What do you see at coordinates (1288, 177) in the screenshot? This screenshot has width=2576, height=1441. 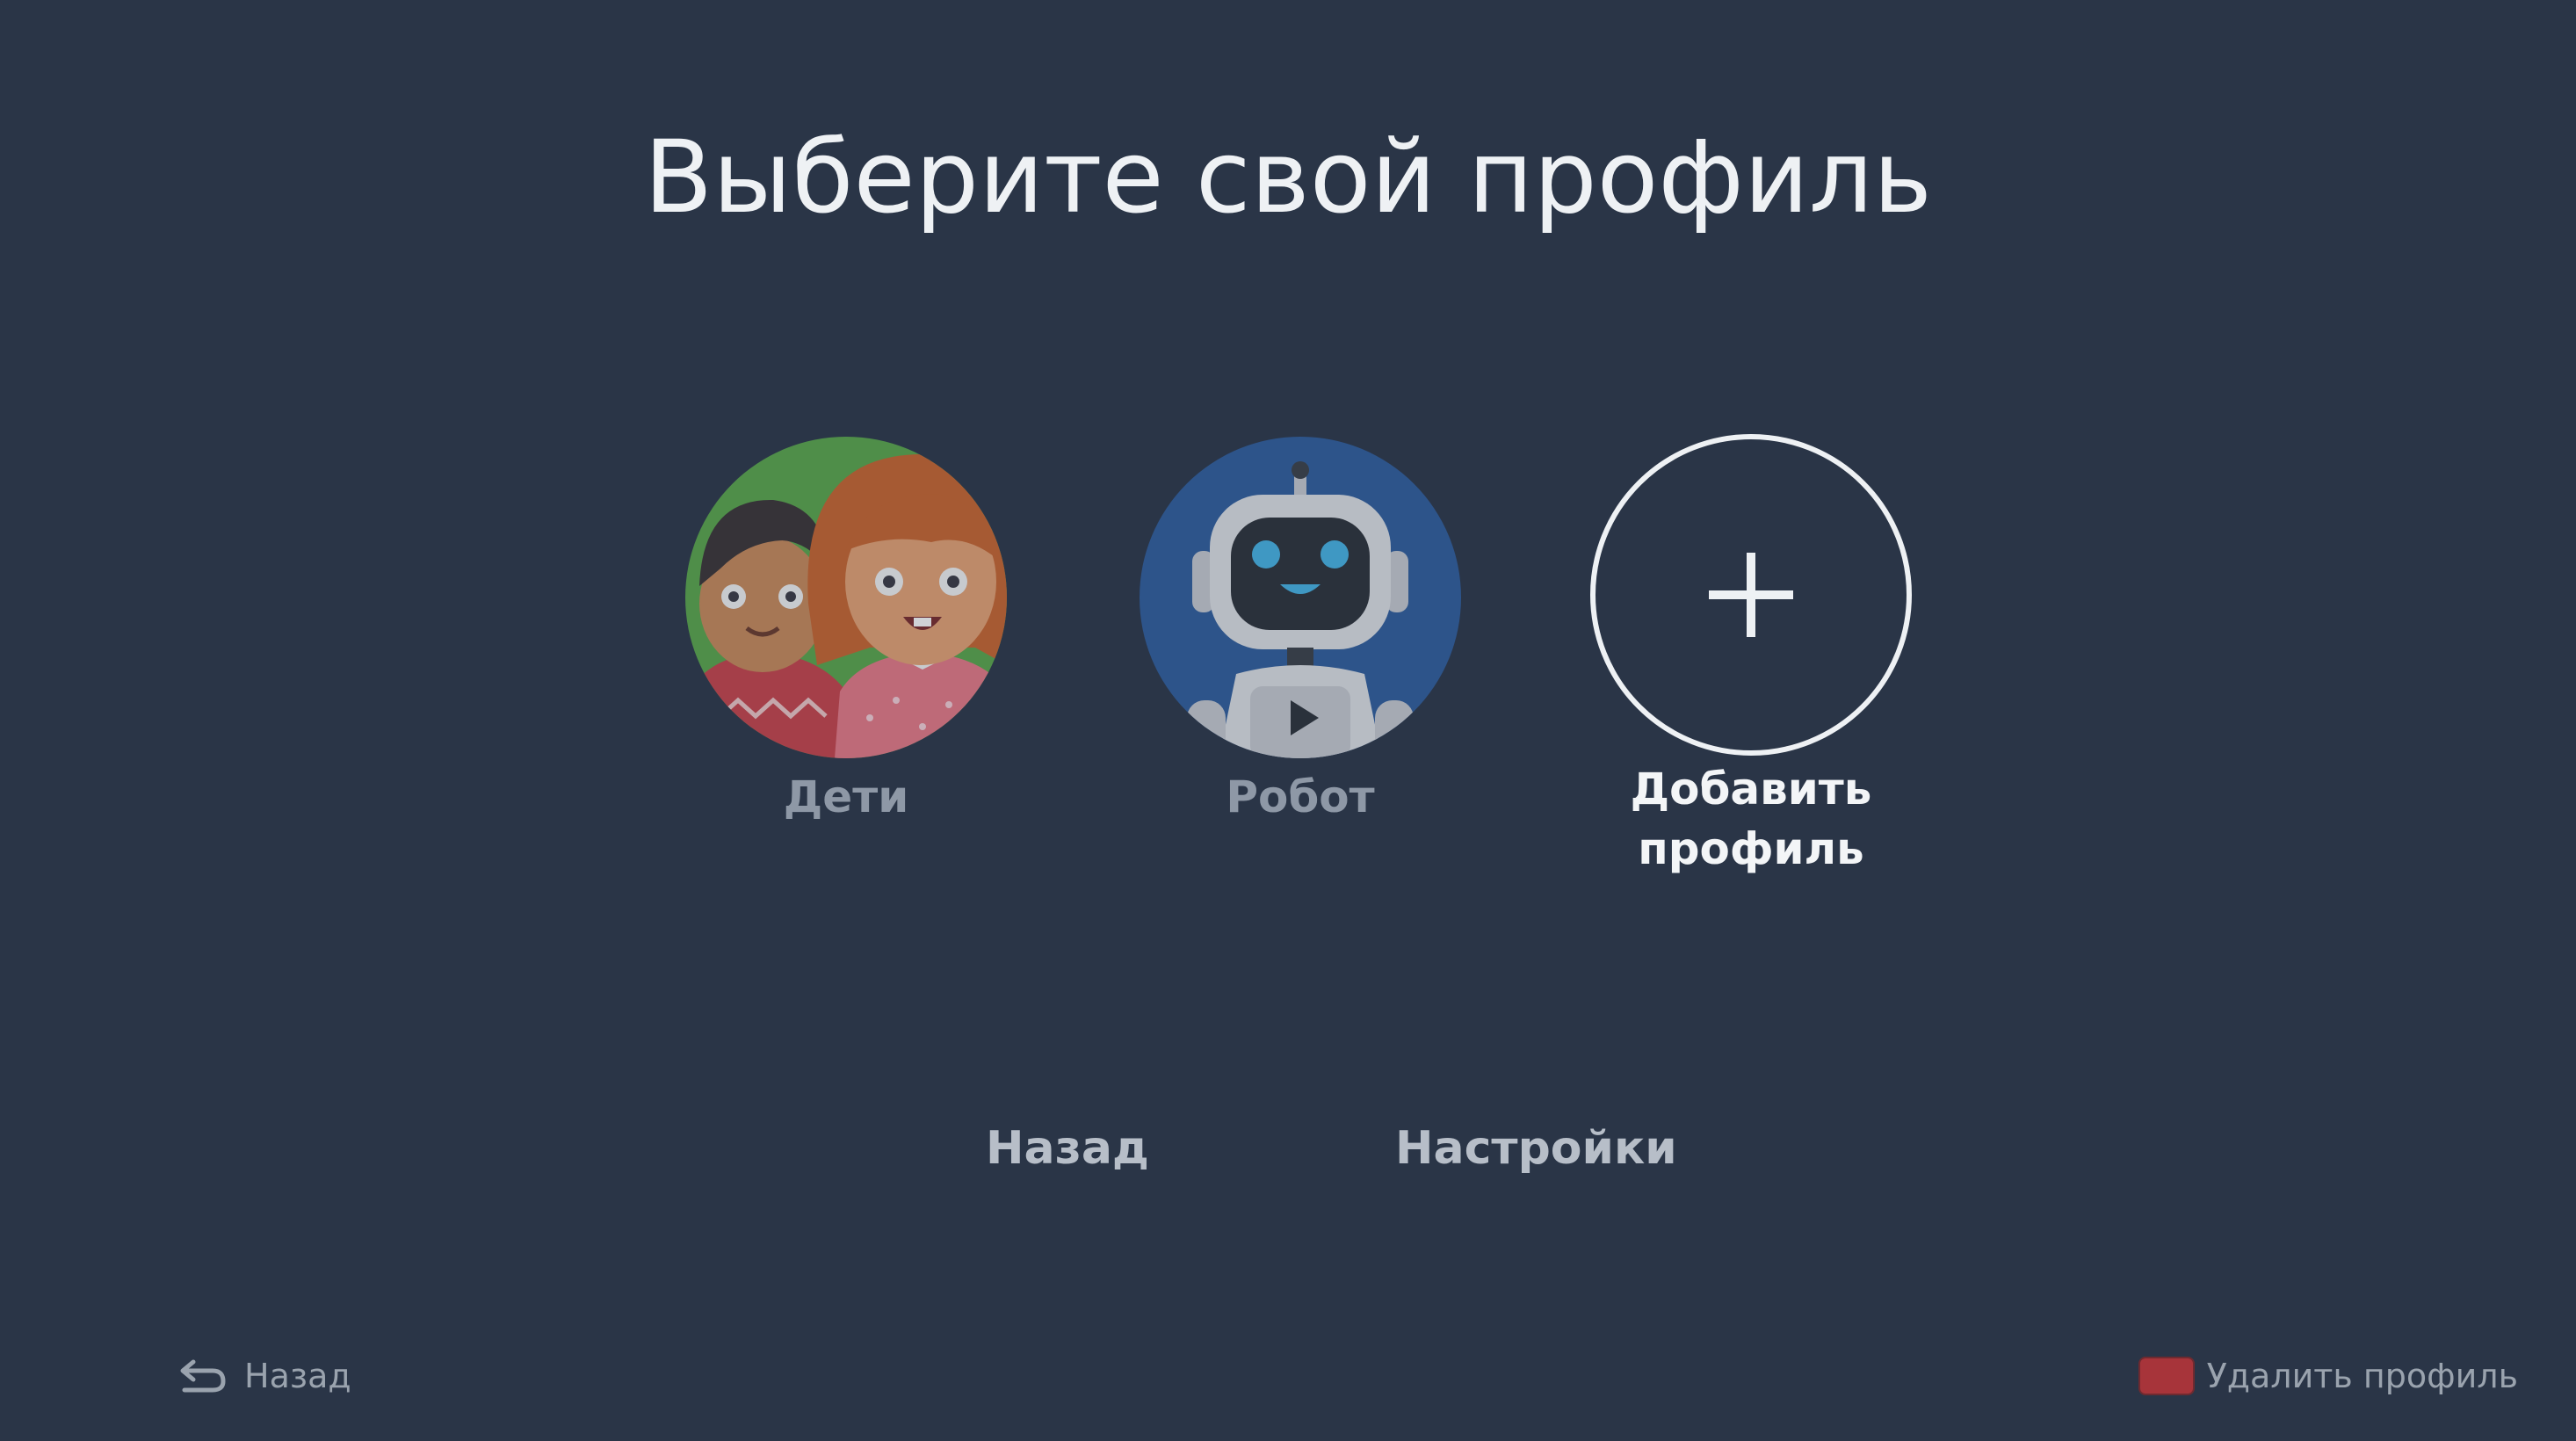 I see `page-title: Выберите свой профиль` at bounding box center [1288, 177].